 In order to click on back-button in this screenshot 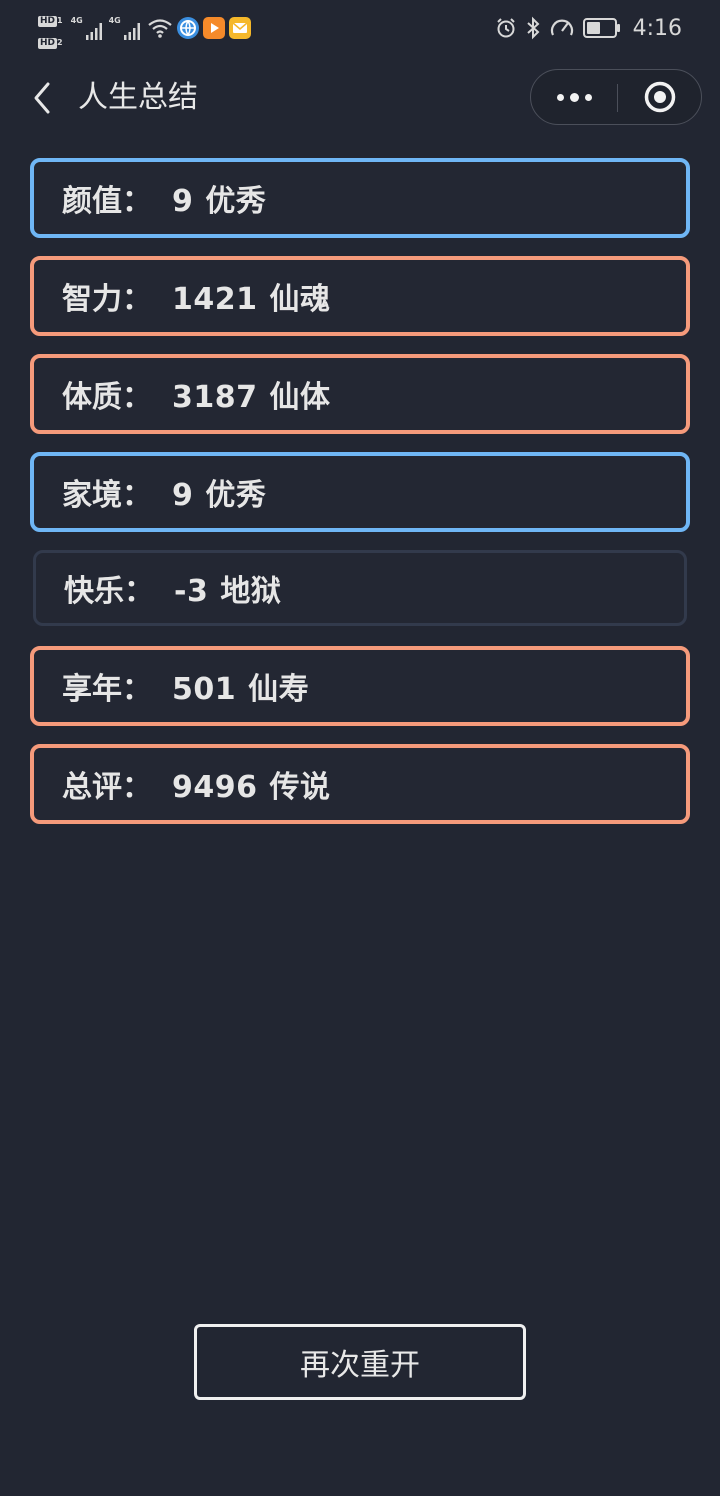, I will do `click(42, 98)`.